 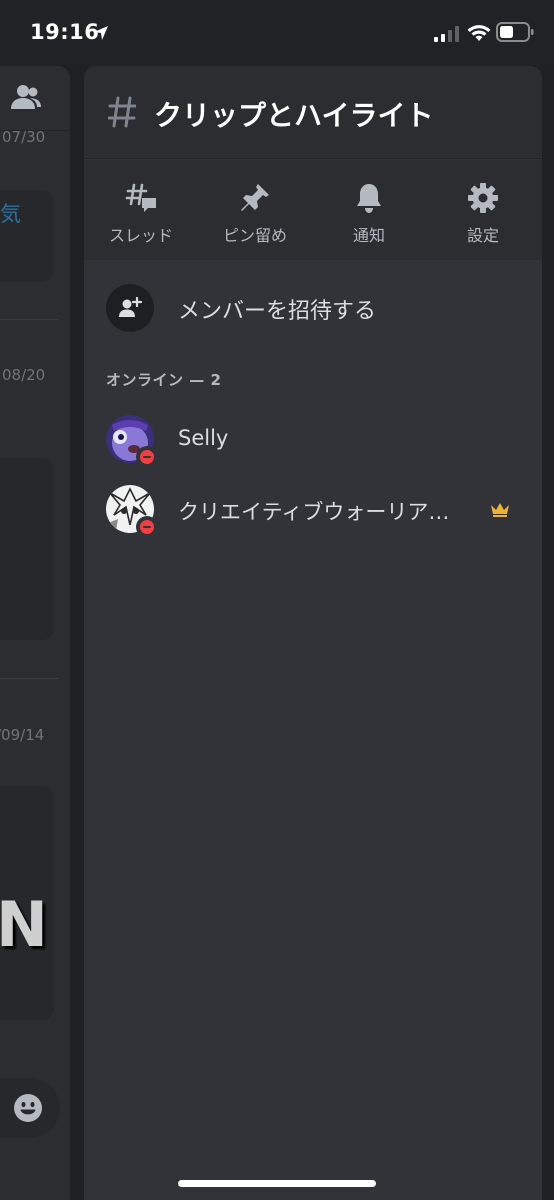 I want to click on add-user-icon, so click(x=130, y=306).